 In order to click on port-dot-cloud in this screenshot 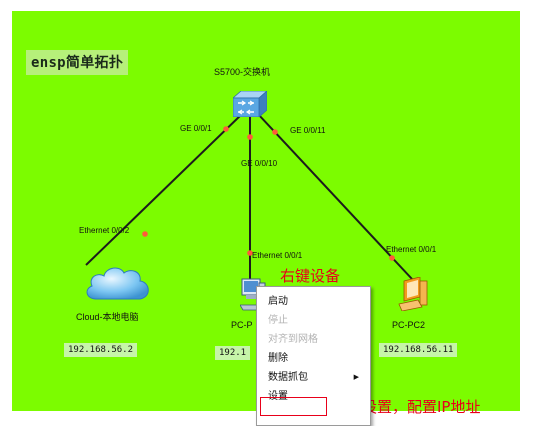, I will do `click(145, 234)`.